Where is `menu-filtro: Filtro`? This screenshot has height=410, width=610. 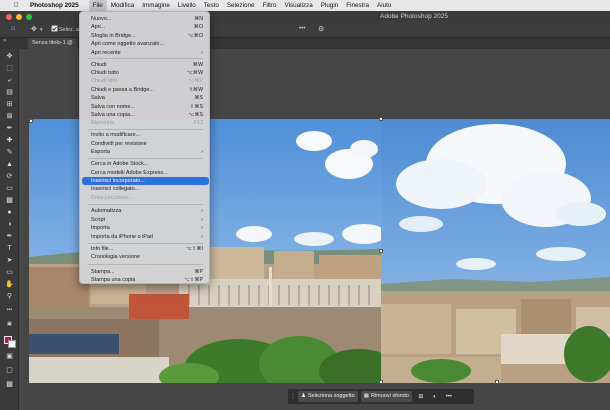
menu-filtro: Filtro is located at coordinates (270, 5).